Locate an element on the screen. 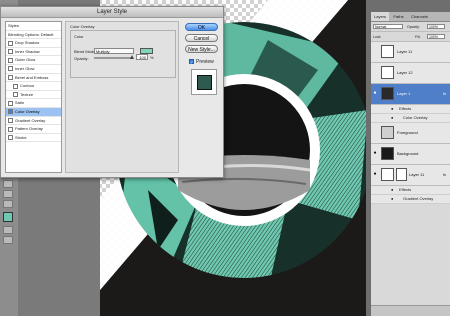  quick-mask-icon is located at coordinates (8, 230).